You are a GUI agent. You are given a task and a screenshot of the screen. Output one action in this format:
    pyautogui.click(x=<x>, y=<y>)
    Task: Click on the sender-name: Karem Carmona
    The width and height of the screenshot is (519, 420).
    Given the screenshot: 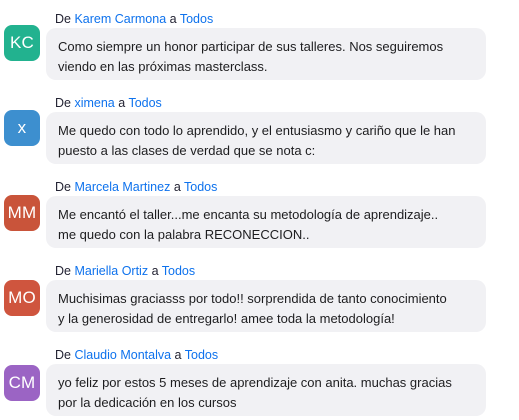 What is the action you would take?
    pyautogui.click(x=120, y=19)
    